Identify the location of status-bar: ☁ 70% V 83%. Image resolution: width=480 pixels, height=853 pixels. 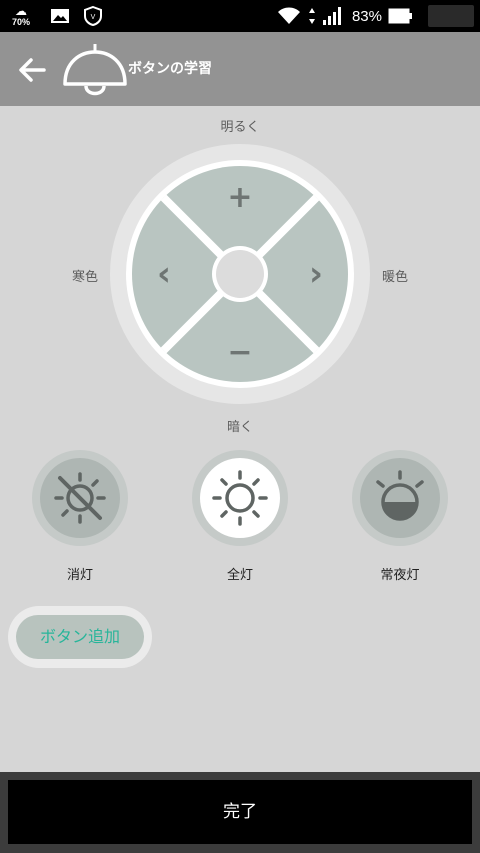
(240, 16).